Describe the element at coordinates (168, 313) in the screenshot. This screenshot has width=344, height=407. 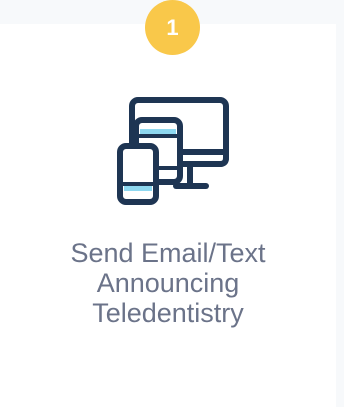
I see `step-title-line-3: Teledentistry` at that location.